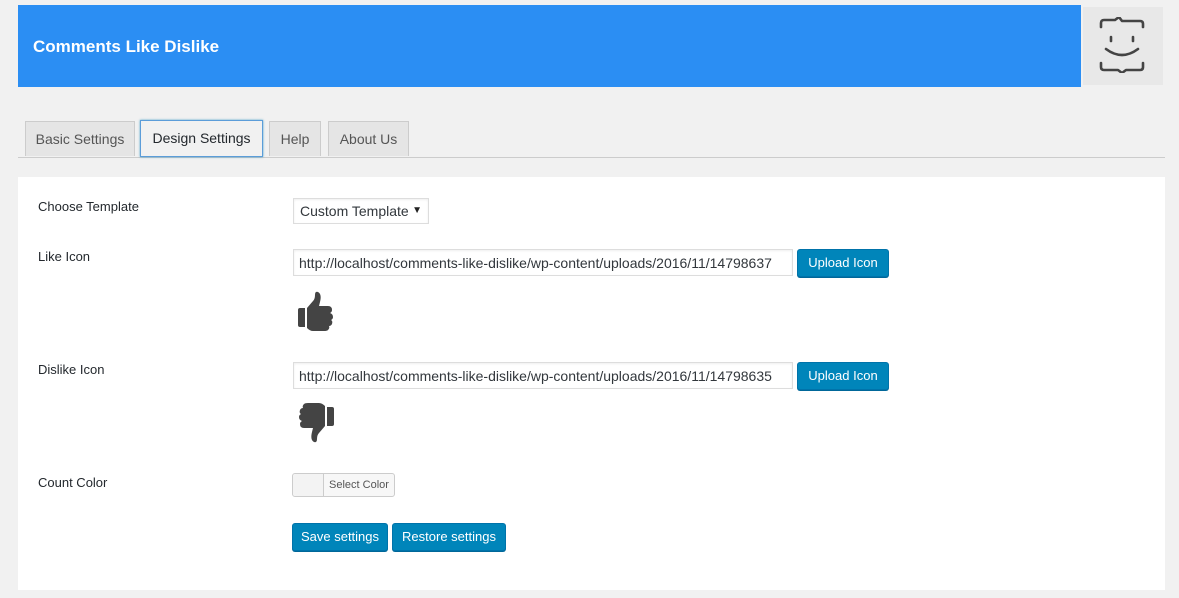 Image resolution: width=1179 pixels, height=598 pixels. I want to click on dislike-icon-url-input, so click(543, 375).